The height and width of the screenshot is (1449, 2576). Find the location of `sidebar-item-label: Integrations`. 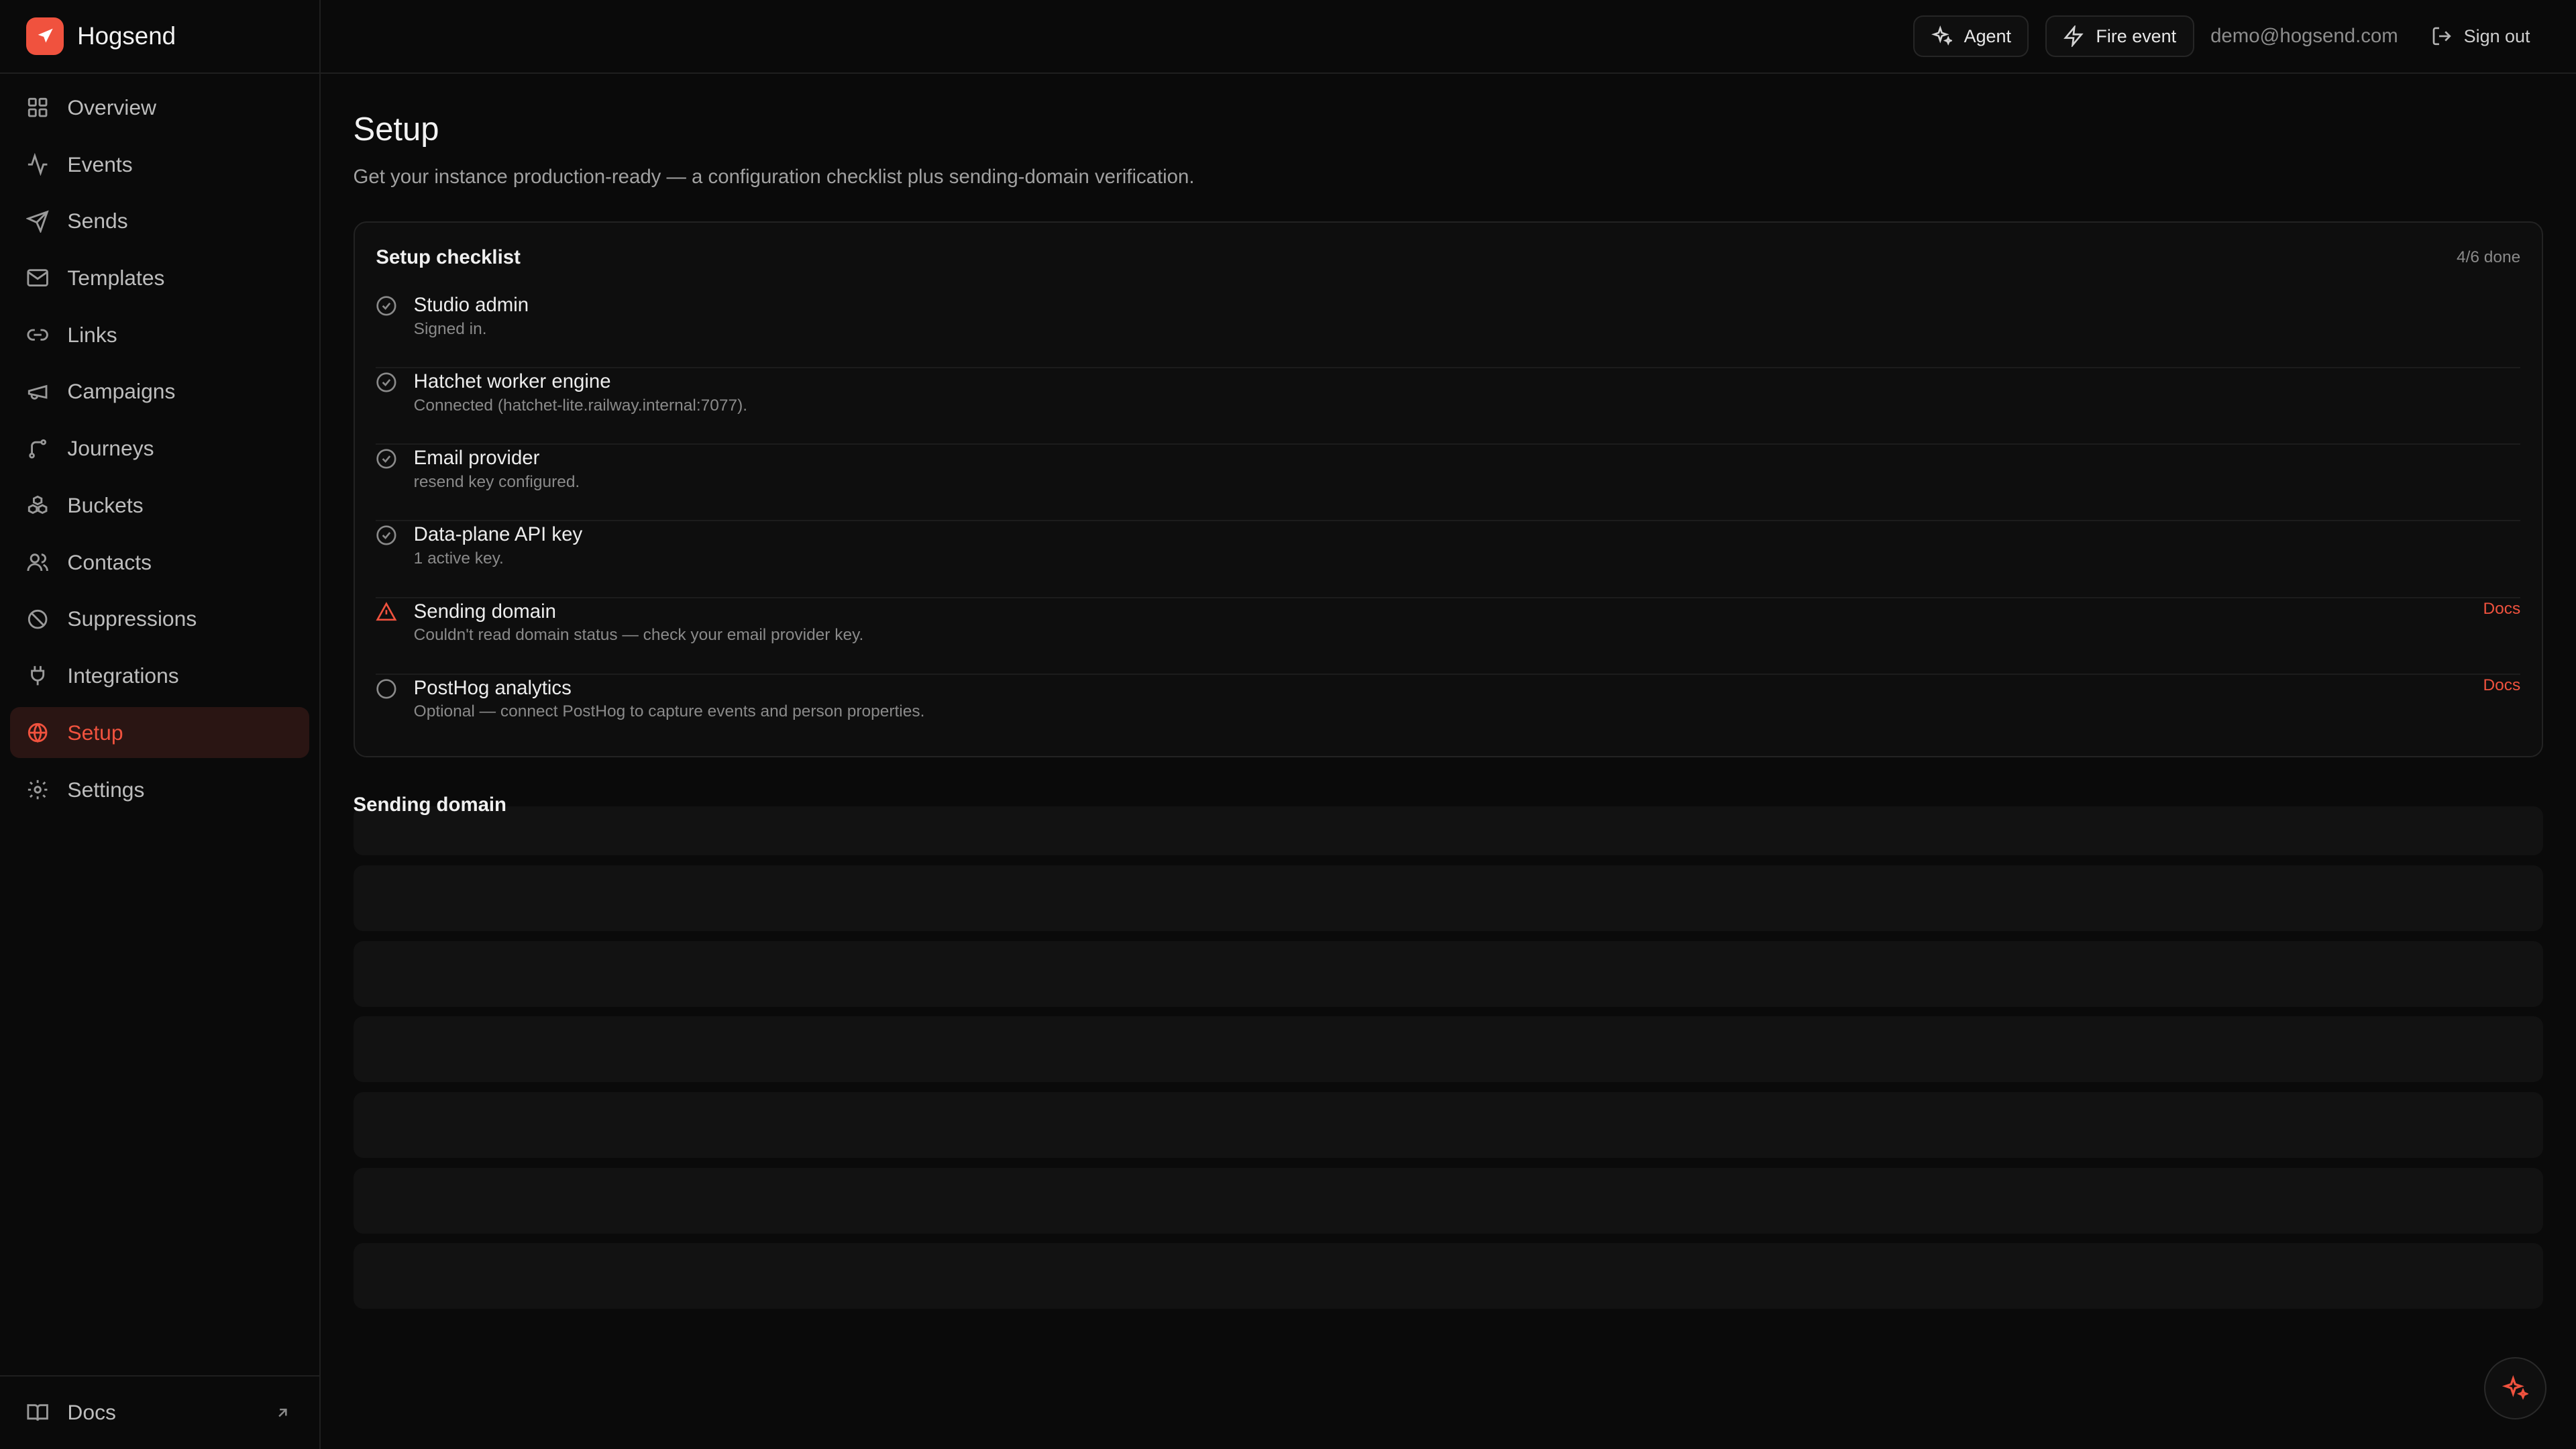

sidebar-item-label: Integrations is located at coordinates (123, 675).